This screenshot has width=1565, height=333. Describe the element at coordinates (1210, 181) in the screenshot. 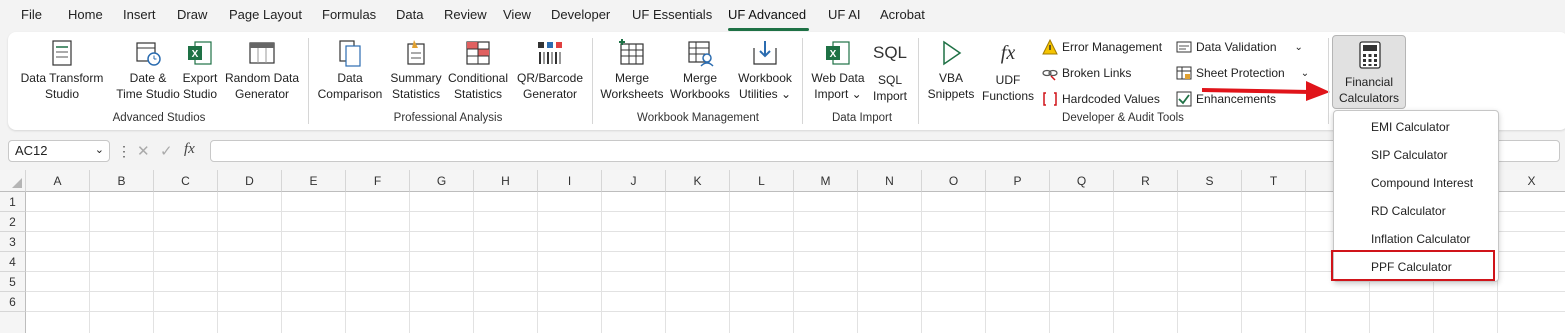

I see `column-header: S` at that location.